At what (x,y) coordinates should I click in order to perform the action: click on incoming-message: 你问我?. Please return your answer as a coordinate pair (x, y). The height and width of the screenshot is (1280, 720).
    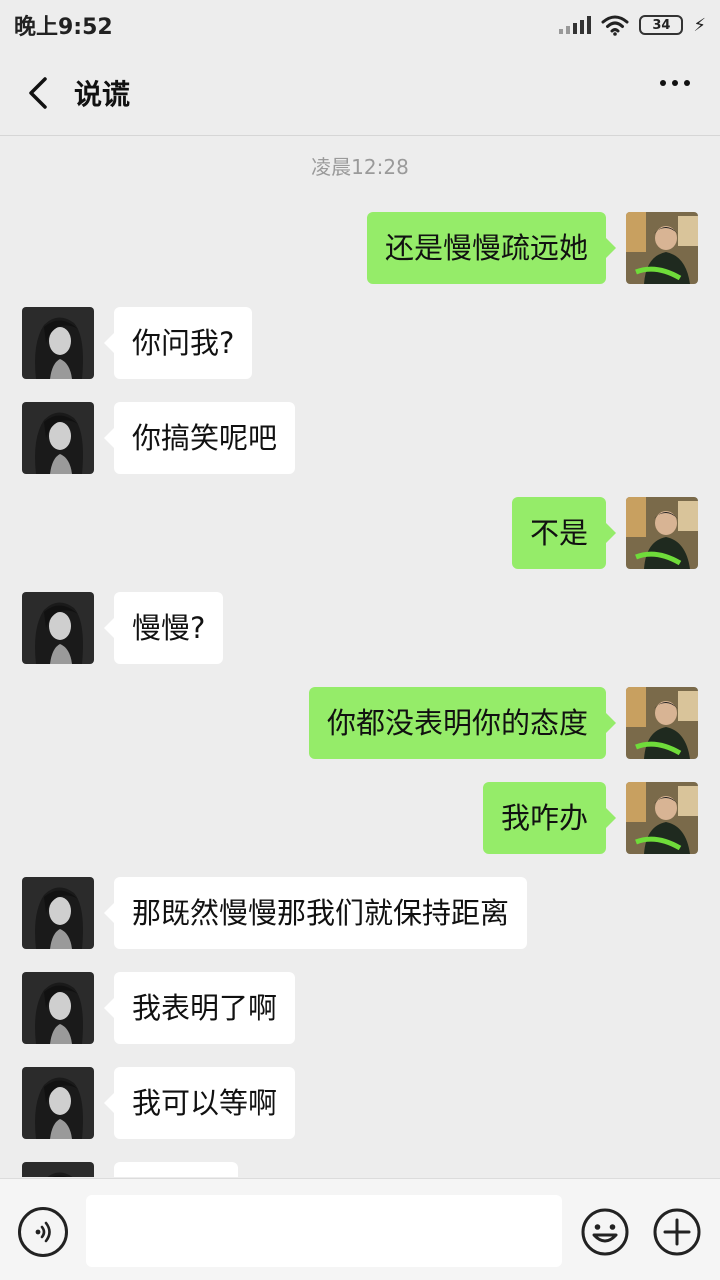
    Looking at the image, I should click on (360, 343).